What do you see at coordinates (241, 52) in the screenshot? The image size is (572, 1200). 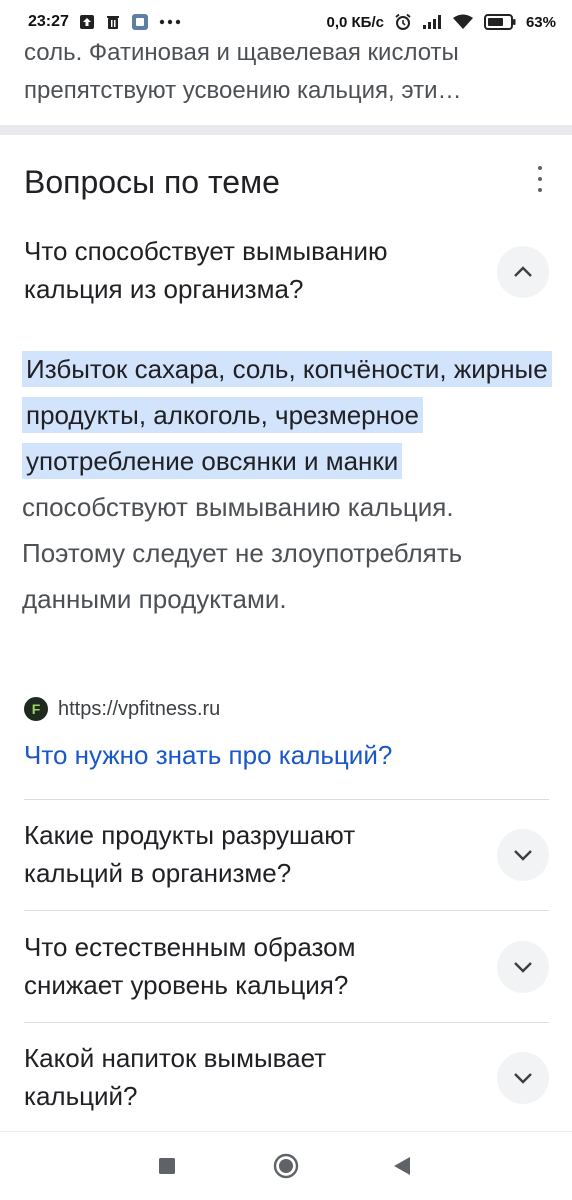 I see `snippet-line: соль. Фатиновая и щавелевая кислоты` at bounding box center [241, 52].